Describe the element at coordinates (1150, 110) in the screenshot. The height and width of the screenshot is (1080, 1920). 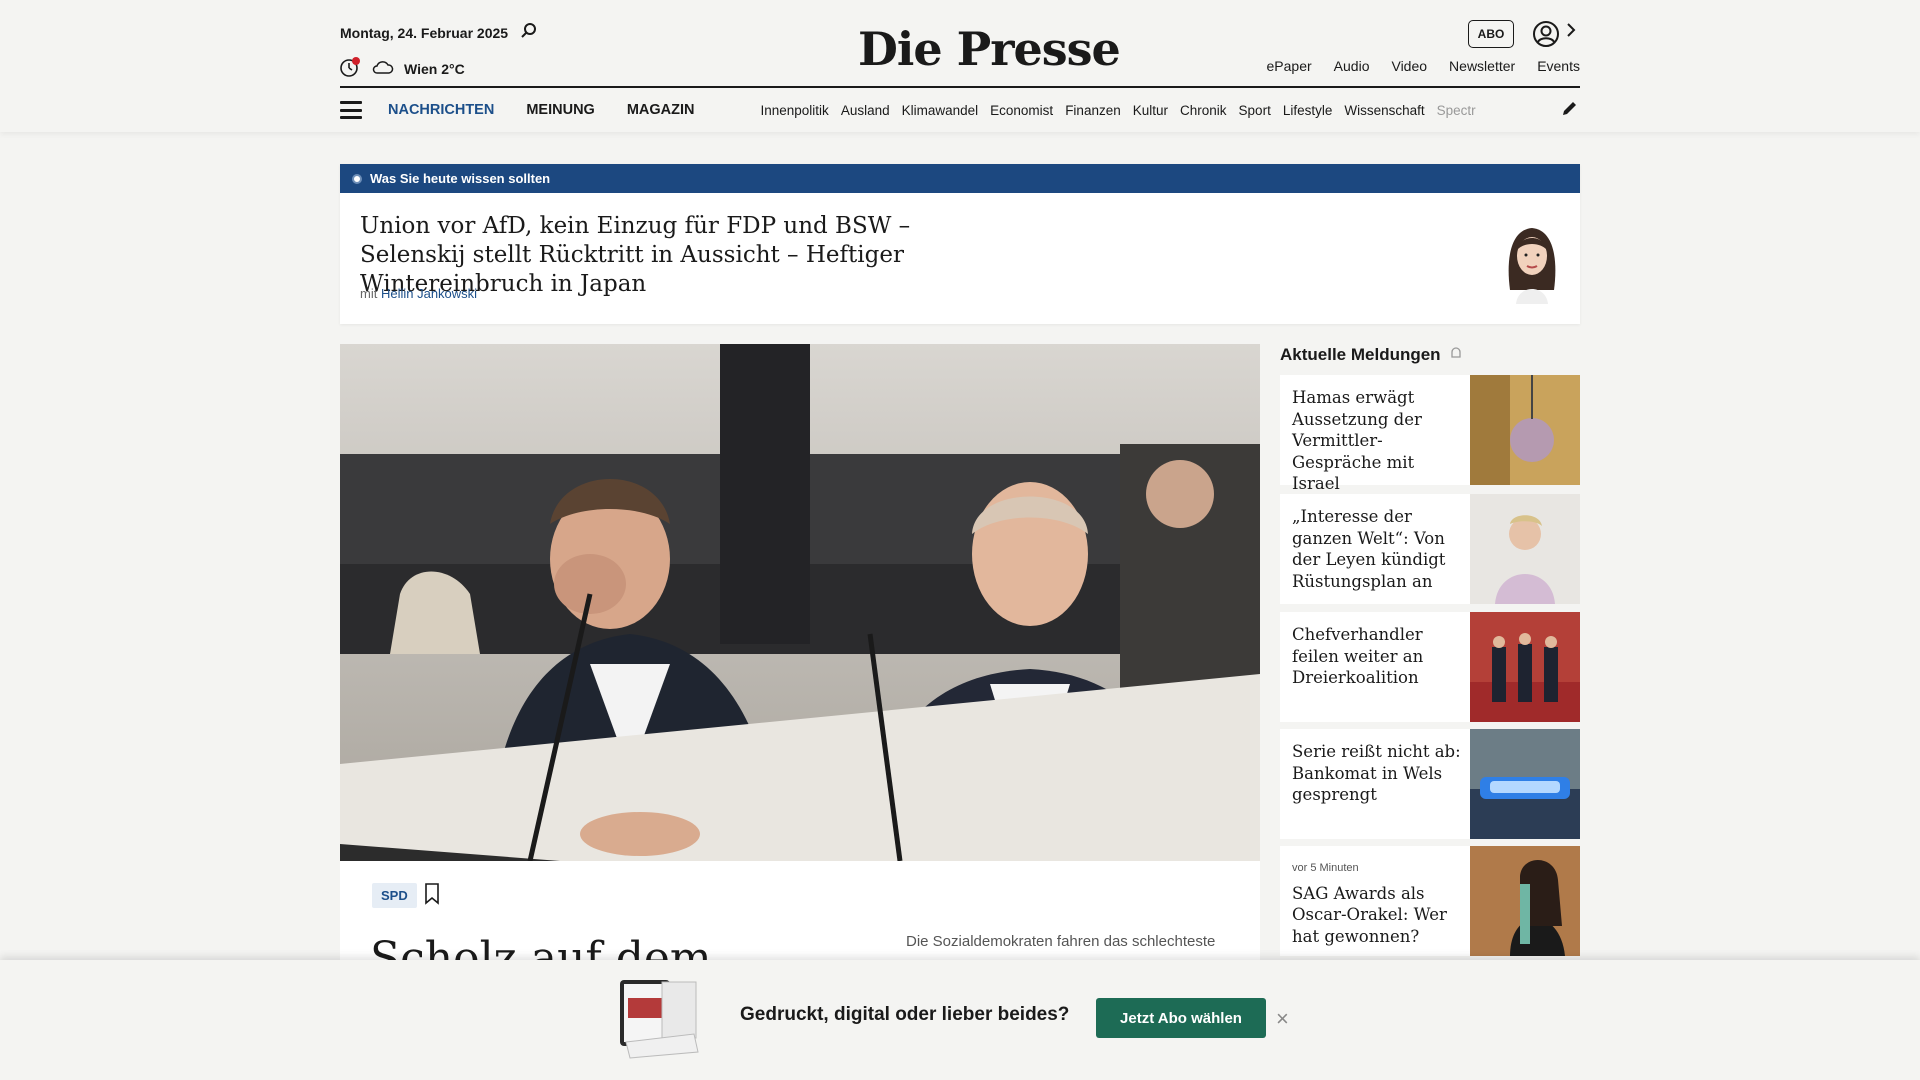
I see `nav-sub-kultur: Kultur` at that location.